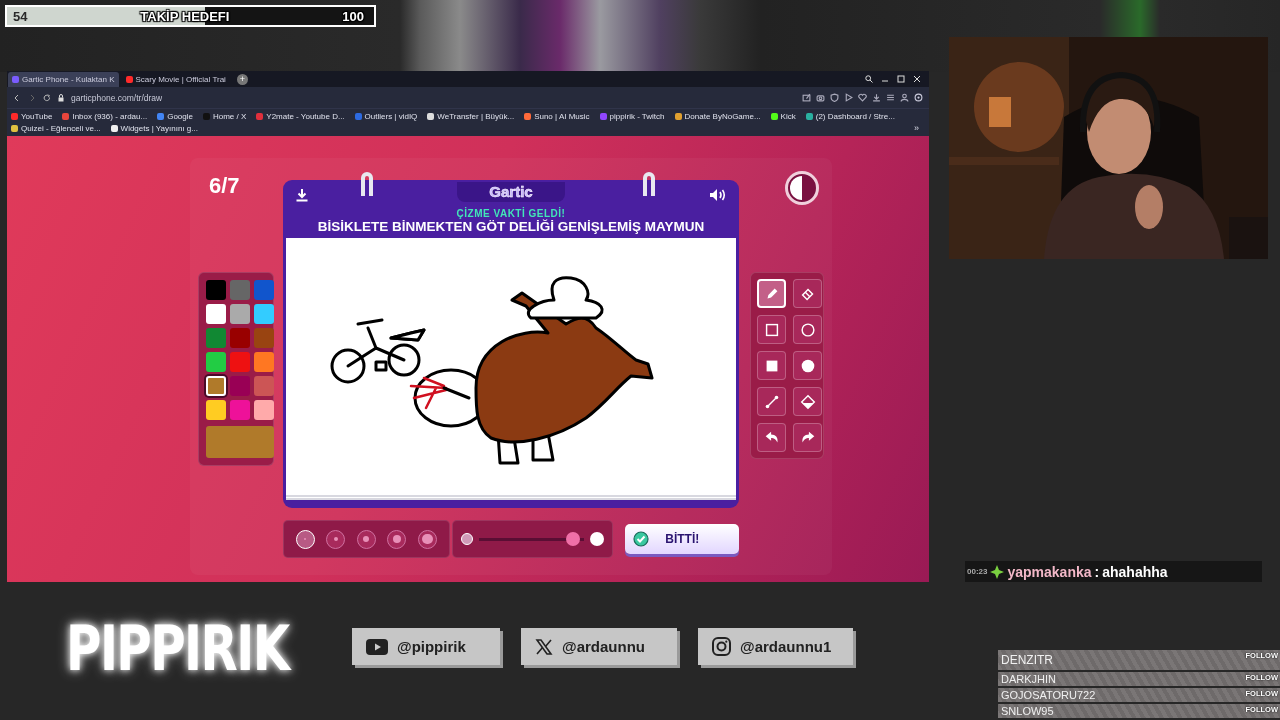 This screenshot has height=720, width=1280. I want to click on play-button-icon, so click(377, 646).